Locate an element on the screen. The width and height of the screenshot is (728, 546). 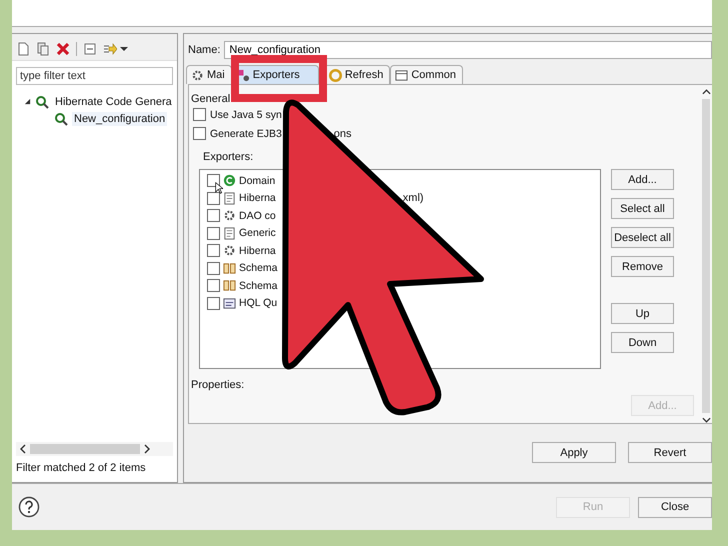
dropdown-caret-icon is located at coordinates (124, 49).